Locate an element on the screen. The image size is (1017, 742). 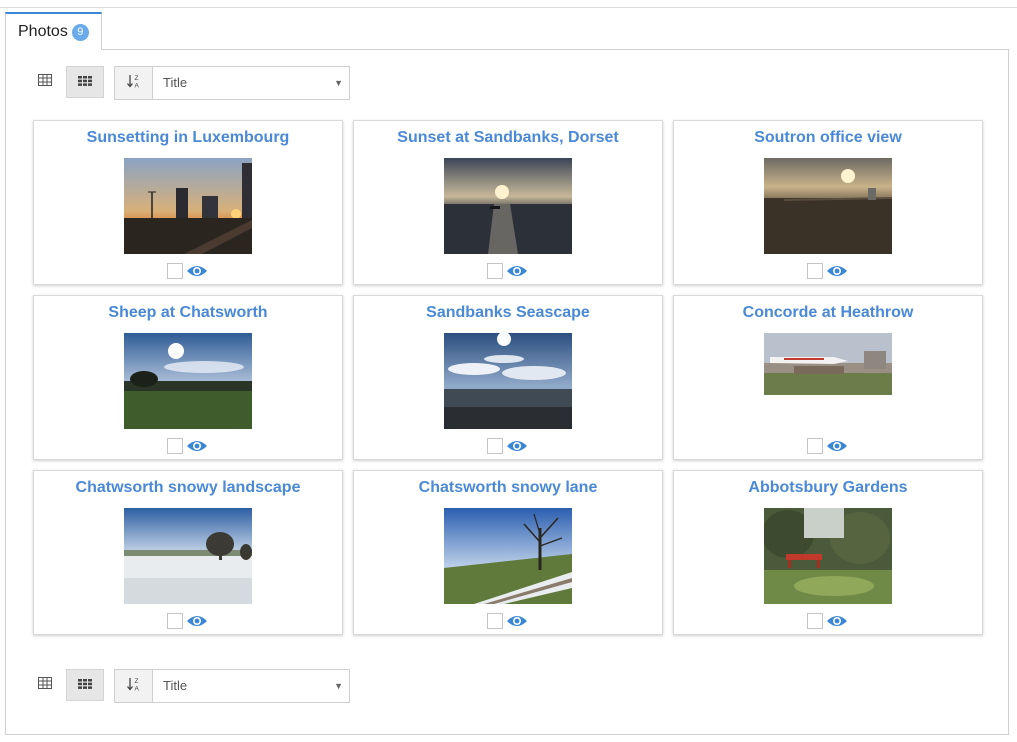
photo-card: Sheep at Chatsworth is located at coordinates (188, 377).